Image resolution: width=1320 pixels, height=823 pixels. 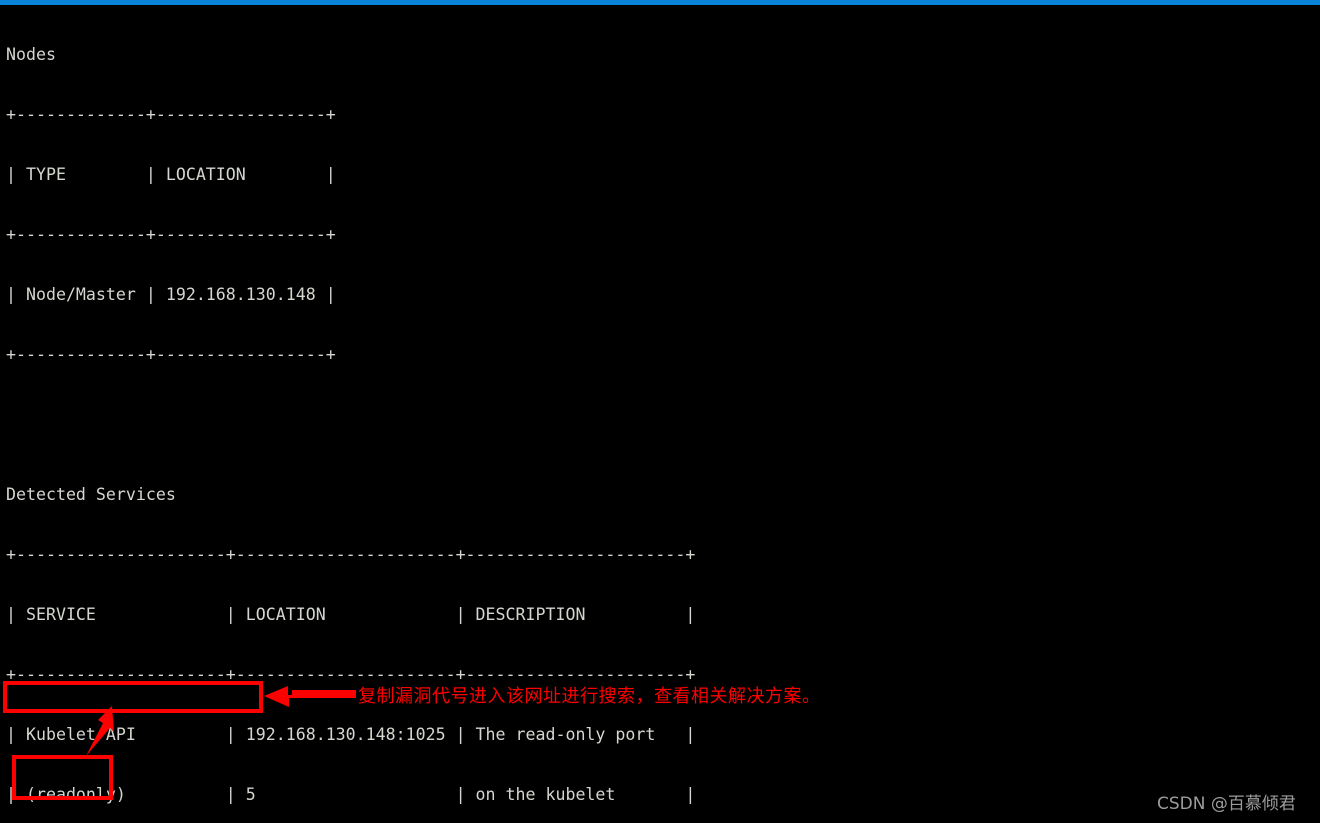 I want to click on services-table-row: | (readonly) | 5 | on the kubelet |, so click(x=351, y=794).